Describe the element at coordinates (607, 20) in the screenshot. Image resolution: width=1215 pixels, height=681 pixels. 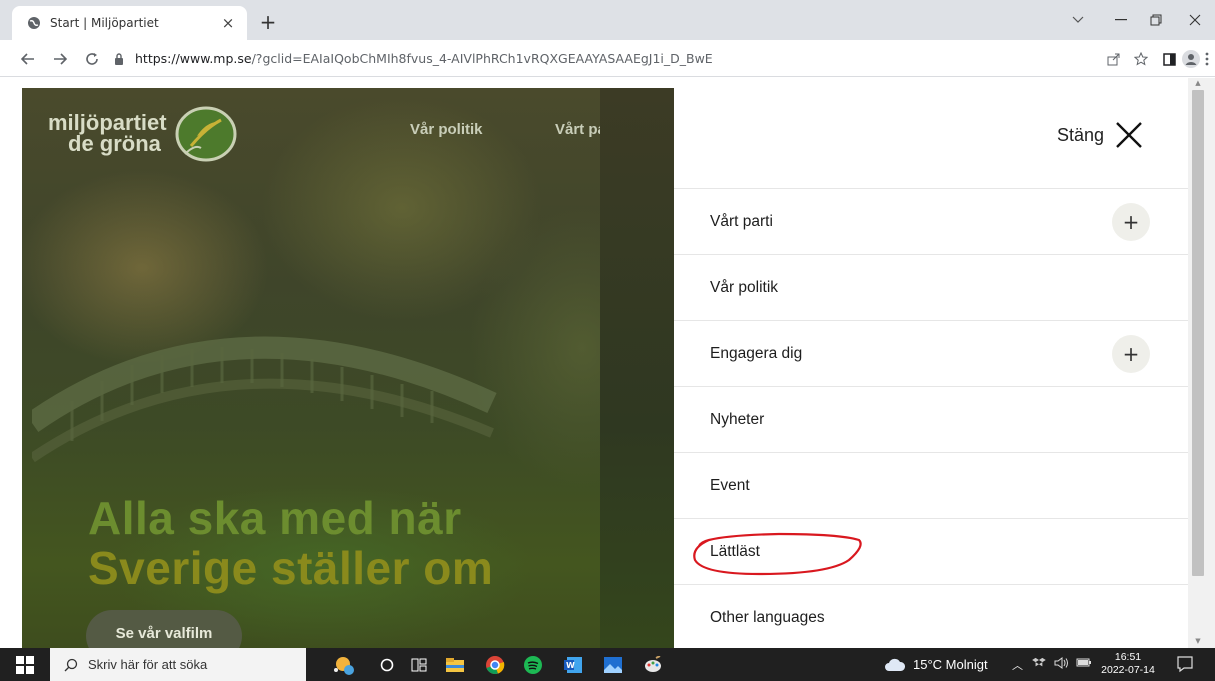
I see `browser-tab-strip: Start | Miljöpartiet × +` at that location.